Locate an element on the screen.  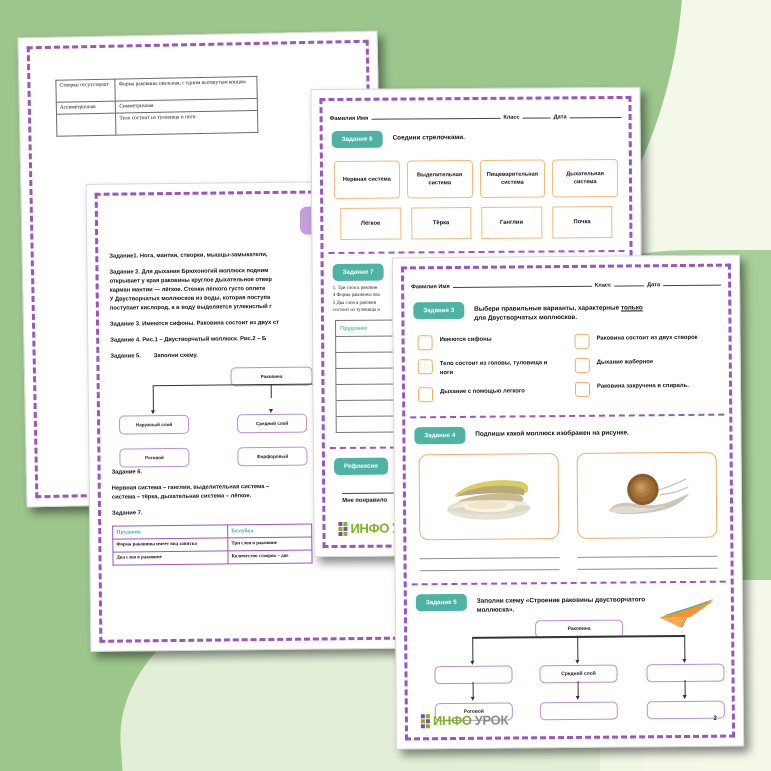
task-3-instruction-part1: Выбери правильные варианты, характерные is located at coordinates (547, 308).